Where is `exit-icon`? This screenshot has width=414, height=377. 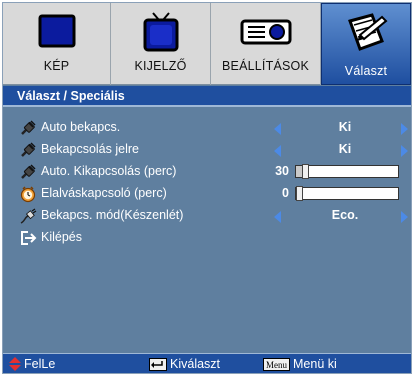 exit-icon is located at coordinates (29, 238).